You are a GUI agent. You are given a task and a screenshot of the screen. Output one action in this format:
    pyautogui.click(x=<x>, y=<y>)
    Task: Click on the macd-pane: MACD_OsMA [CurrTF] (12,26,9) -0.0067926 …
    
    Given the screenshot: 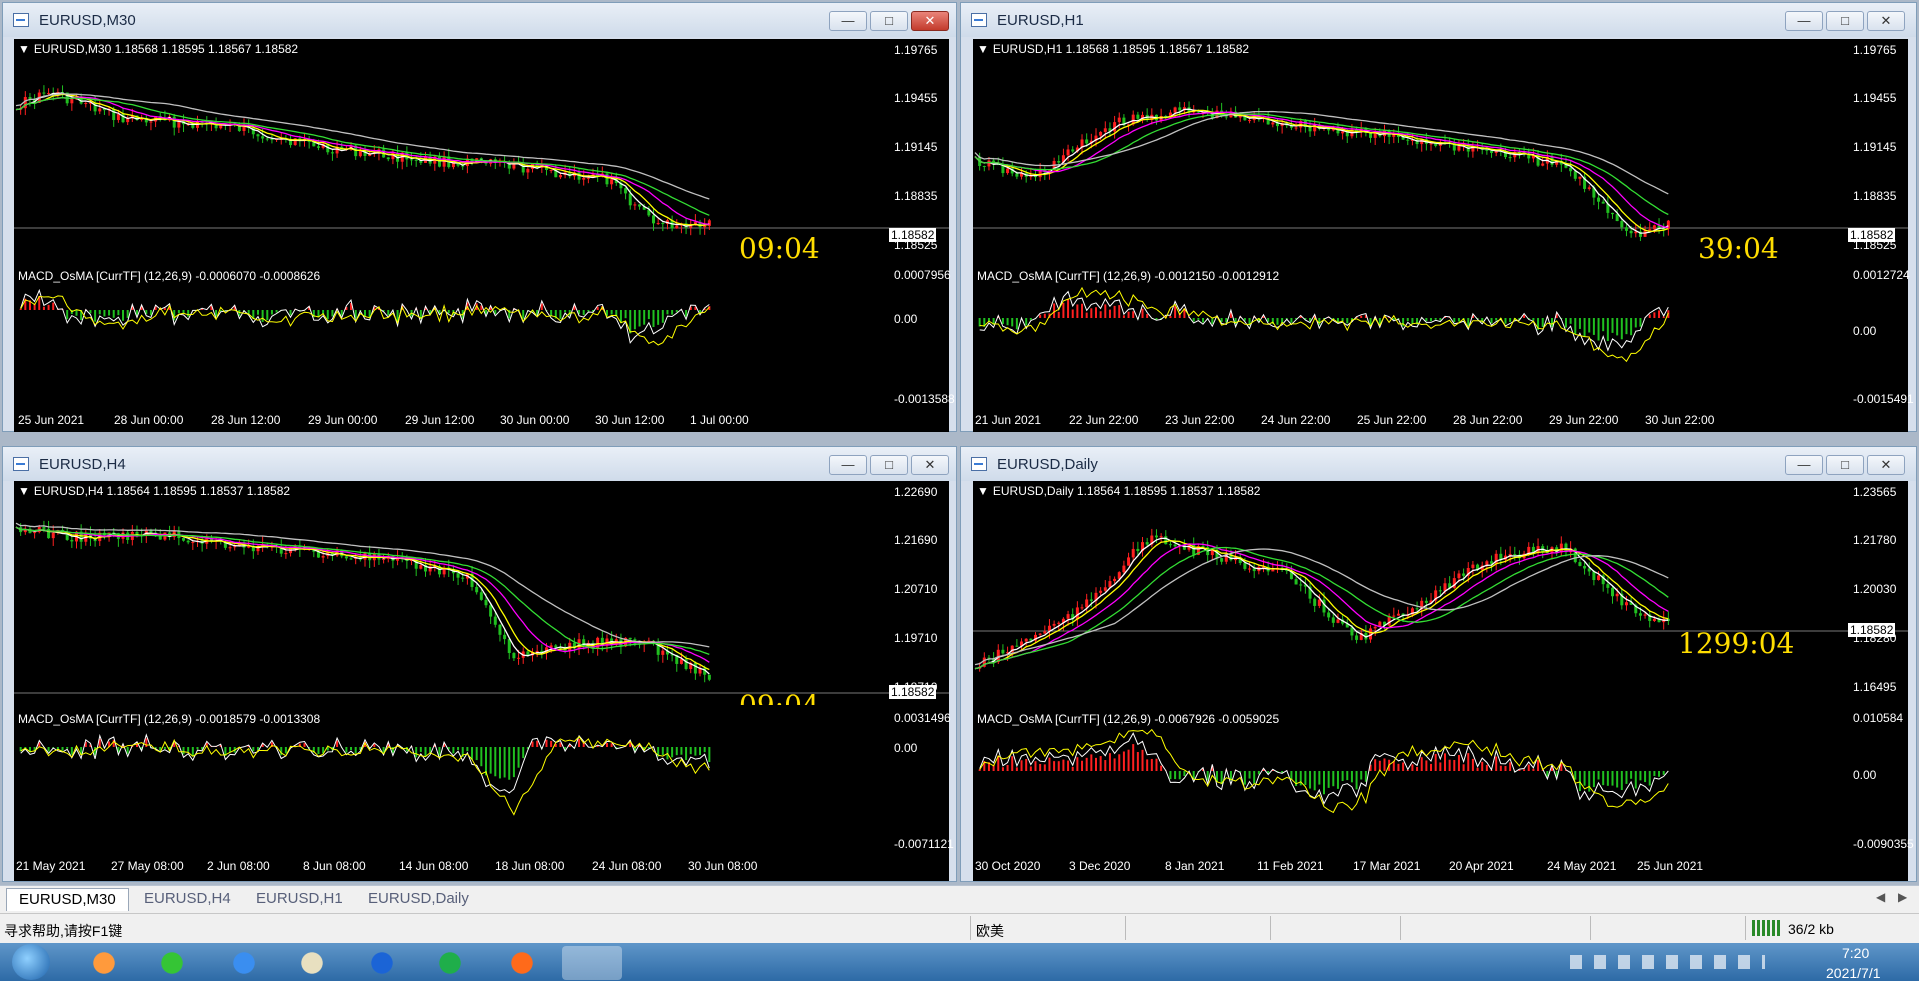 What is the action you would take?
    pyautogui.click(x=1443, y=780)
    